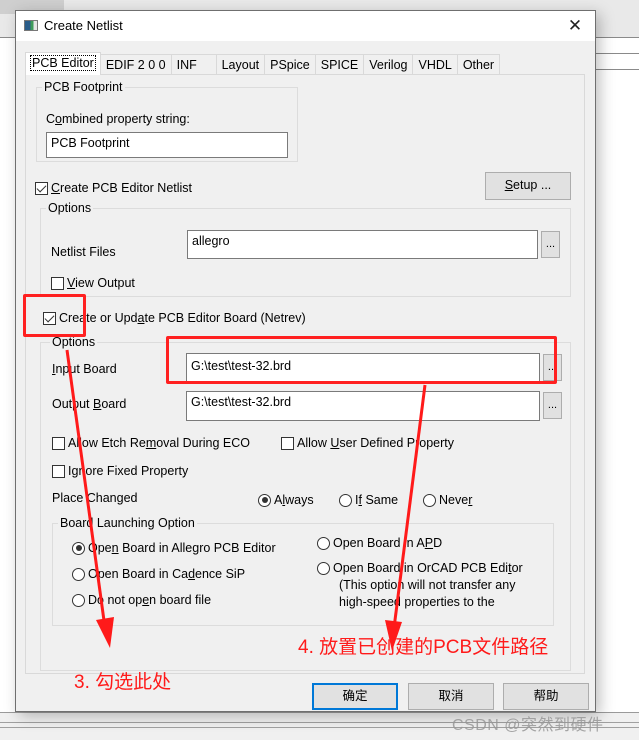 This screenshot has height=740, width=639. What do you see at coordinates (31, 25) in the screenshot?
I see `app-icon` at bounding box center [31, 25].